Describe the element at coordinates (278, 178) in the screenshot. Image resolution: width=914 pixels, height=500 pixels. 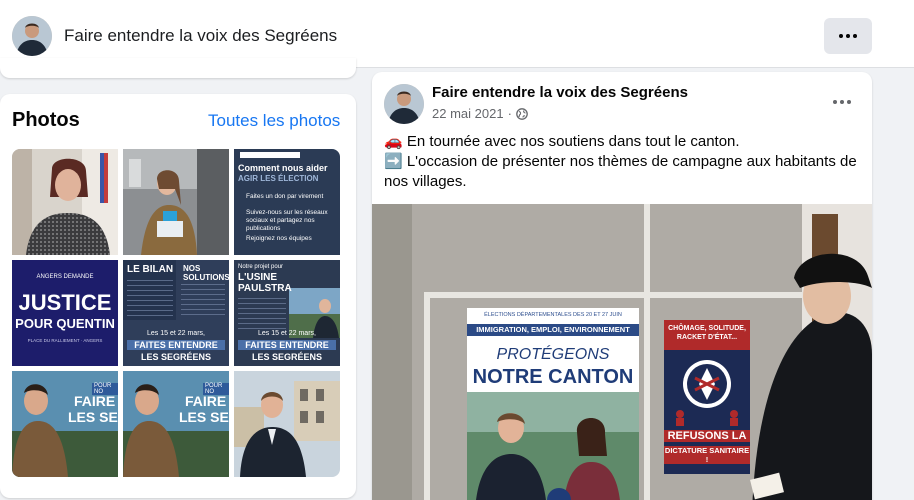
I see `tile-subheading: AGIR LES ÉLECTION` at that location.